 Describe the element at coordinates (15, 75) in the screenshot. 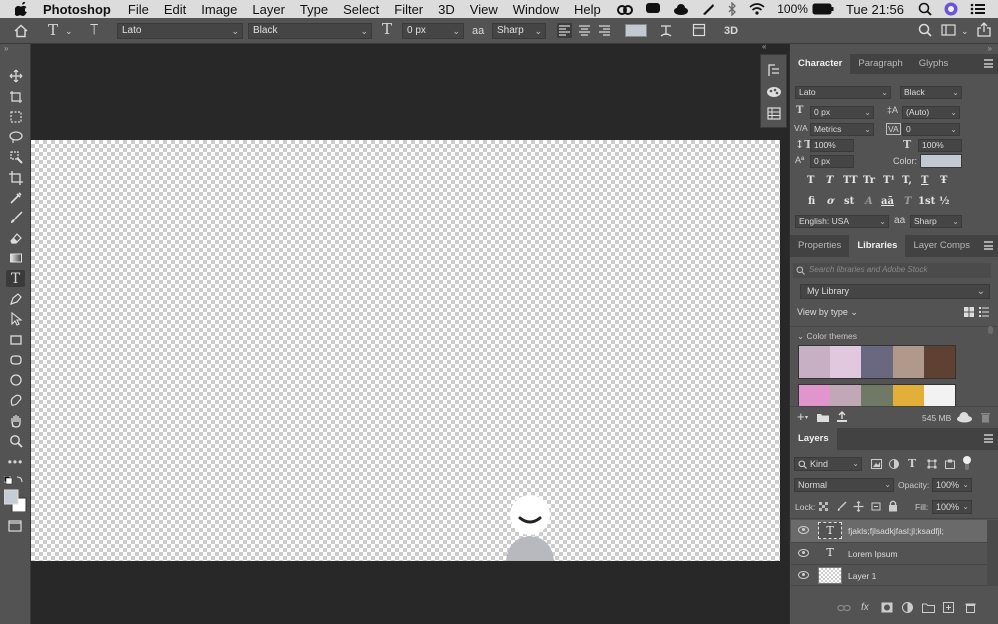

I see `move-tool-icon` at that location.